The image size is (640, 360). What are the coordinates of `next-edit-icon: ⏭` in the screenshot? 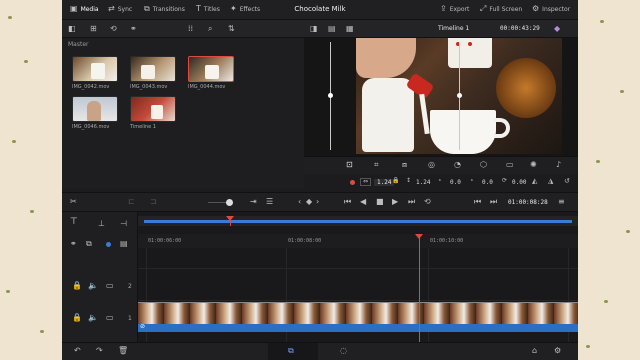 It's located at (493, 202).